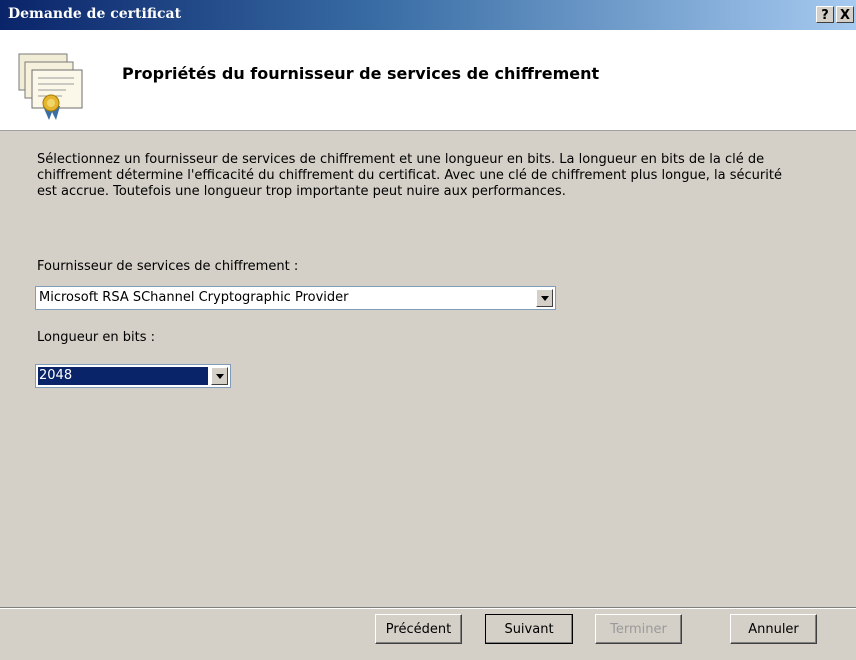 The height and width of the screenshot is (660, 856). I want to click on bits-label: Longueur en bits :, so click(96, 337).